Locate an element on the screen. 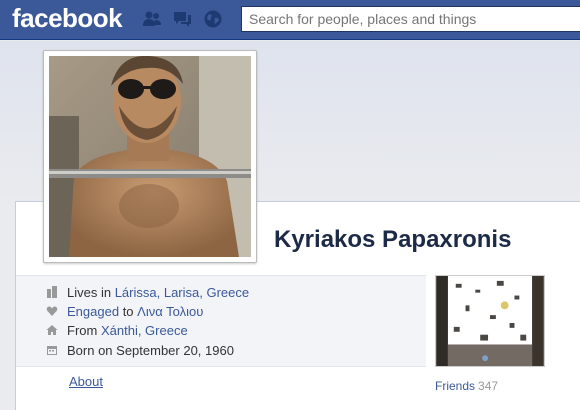  messages-icon is located at coordinates (182, 19).